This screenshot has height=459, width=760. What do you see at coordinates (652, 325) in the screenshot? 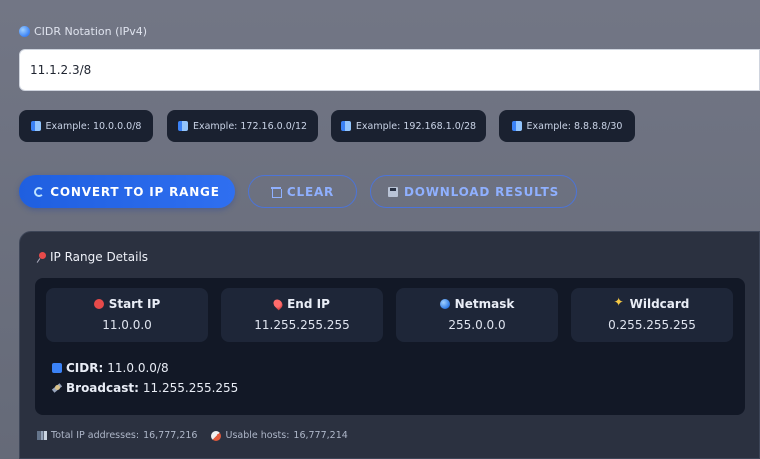
I see `wildcard-value: 0.255.255.255` at bounding box center [652, 325].